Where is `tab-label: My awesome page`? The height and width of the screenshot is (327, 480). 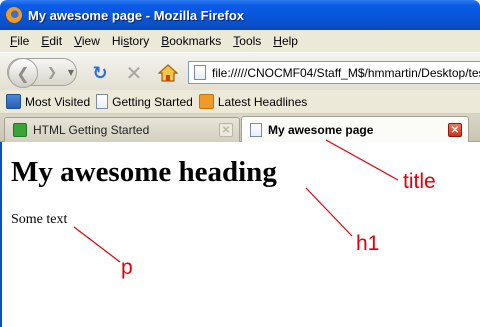
tab-label: My awesome page is located at coordinates (321, 130).